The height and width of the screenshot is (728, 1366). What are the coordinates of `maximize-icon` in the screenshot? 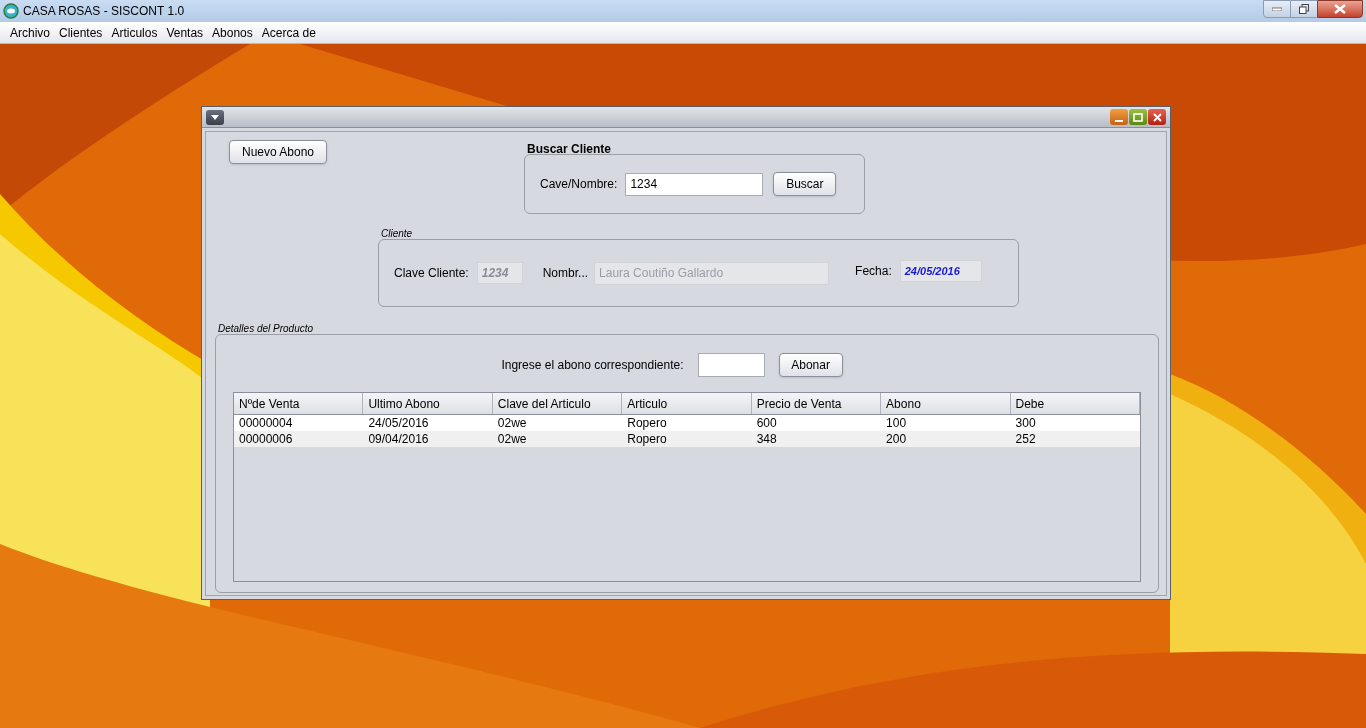 It's located at (1138, 117).